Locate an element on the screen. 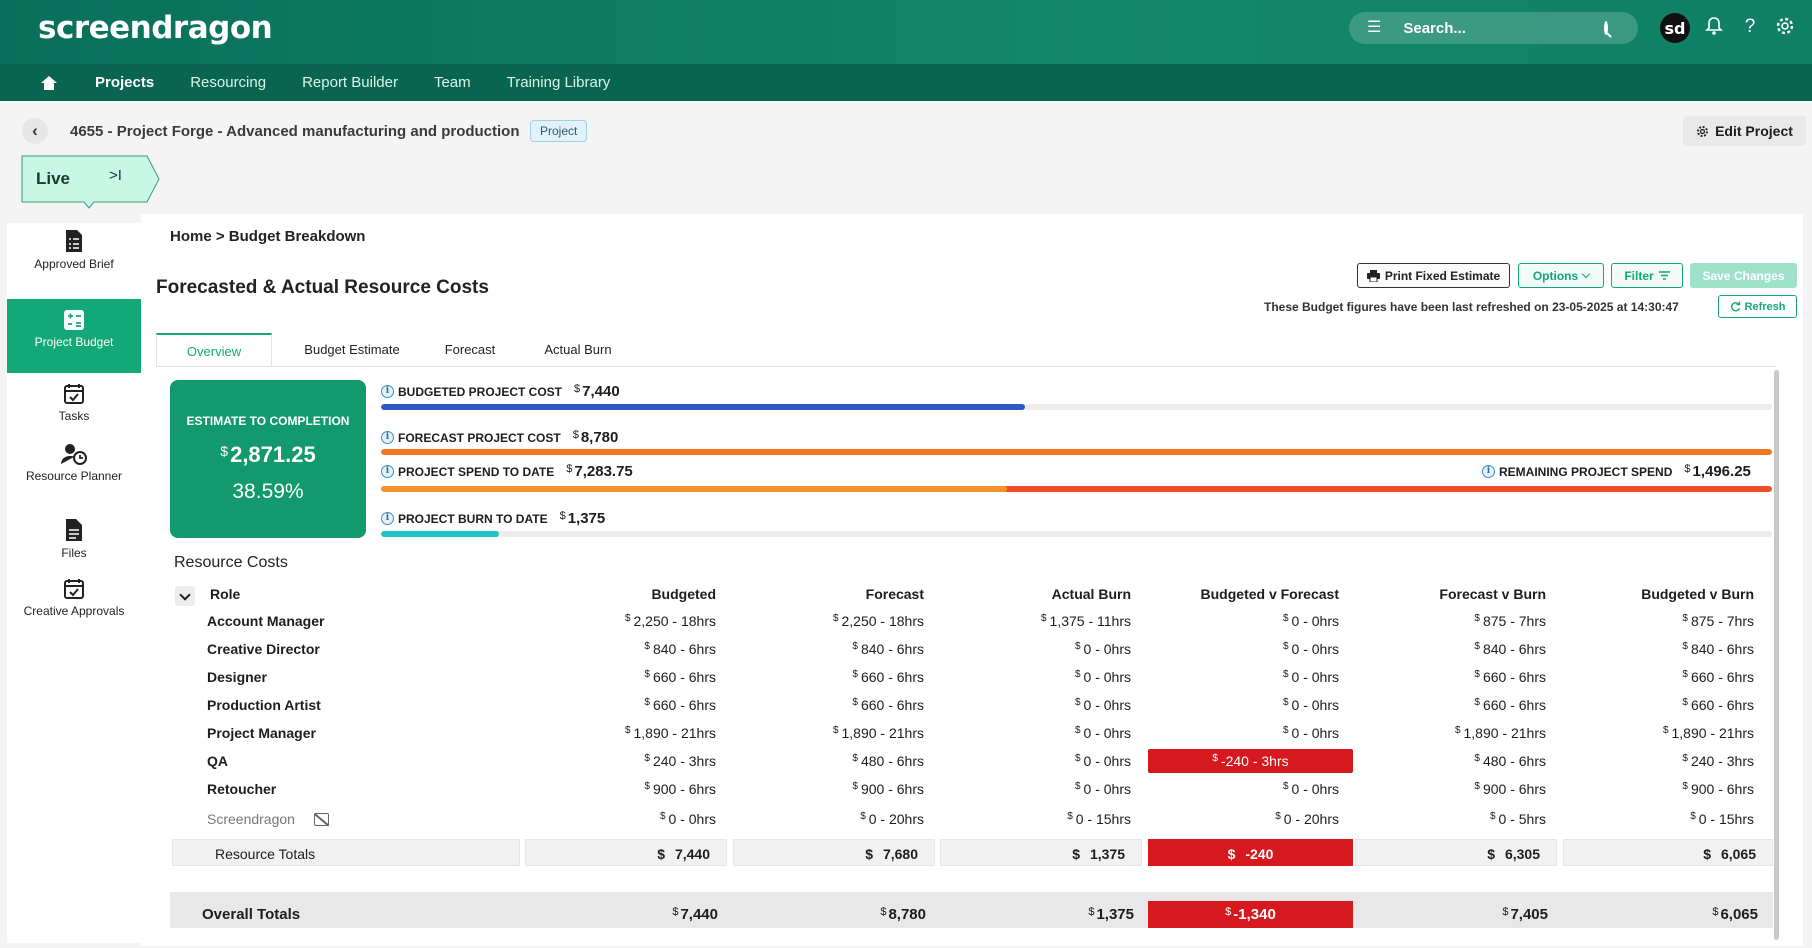 The width and height of the screenshot is (1812, 948). column-header-role: Role is located at coordinates (225, 594).